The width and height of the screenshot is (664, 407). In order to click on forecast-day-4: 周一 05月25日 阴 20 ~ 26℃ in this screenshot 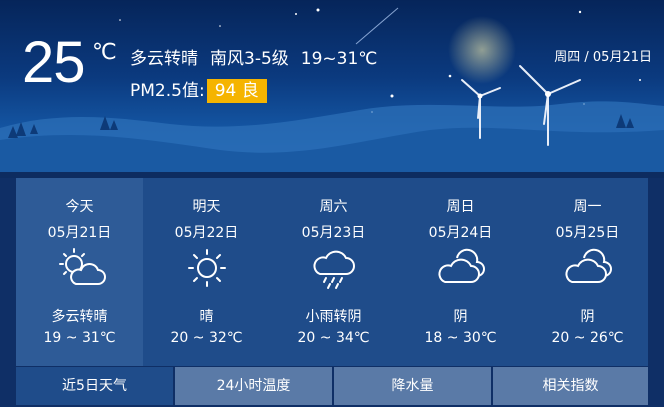, I will do `click(587, 272)`.